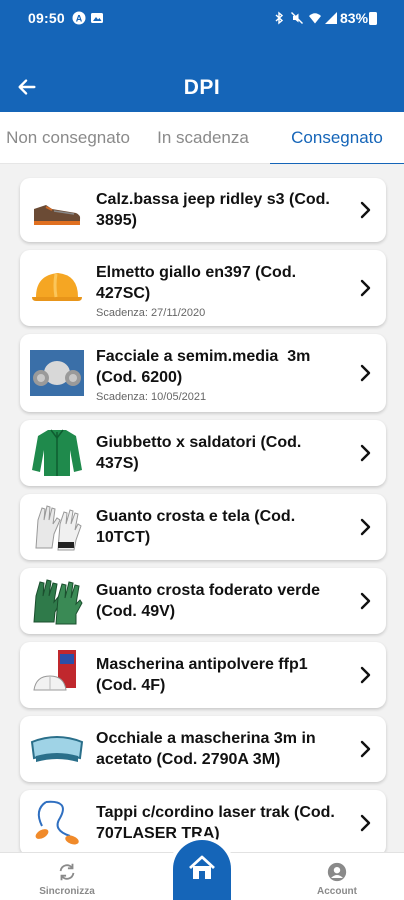 Image resolution: width=404 pixels, height=900 pixels. I want to click on notification-a-icon: A, so click(79, 18).